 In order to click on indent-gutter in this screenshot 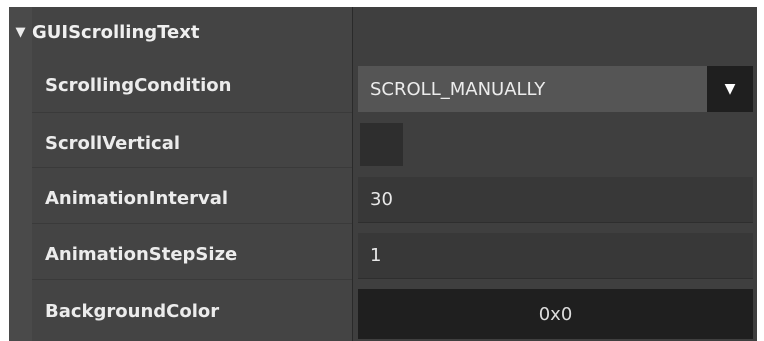, I will do `click(20, 174)`.